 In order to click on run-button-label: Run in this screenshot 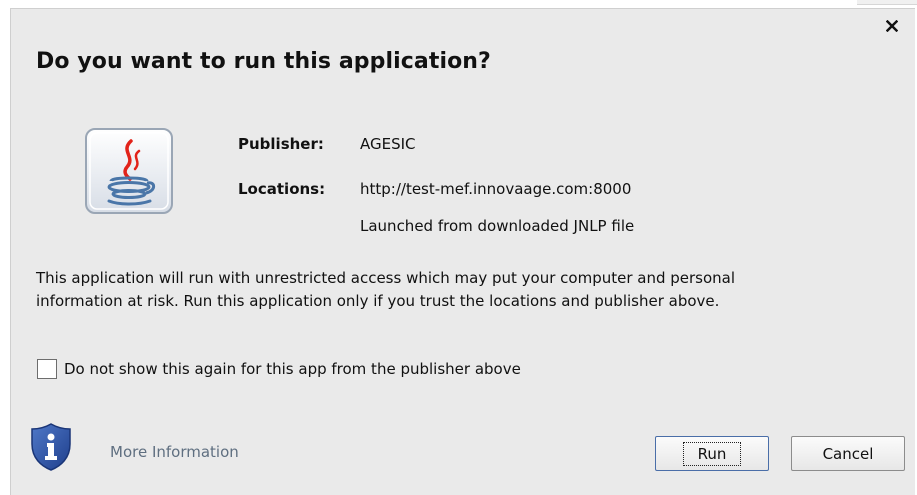, I will do `click(712, 453)`.